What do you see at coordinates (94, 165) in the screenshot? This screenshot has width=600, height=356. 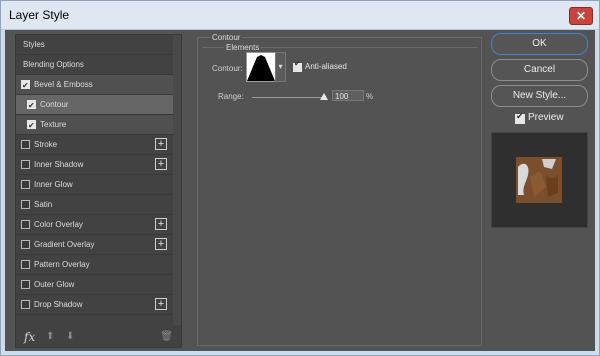 I see `inner-shadow-item: Inner Shadow +` at bounding box center [94, 165].